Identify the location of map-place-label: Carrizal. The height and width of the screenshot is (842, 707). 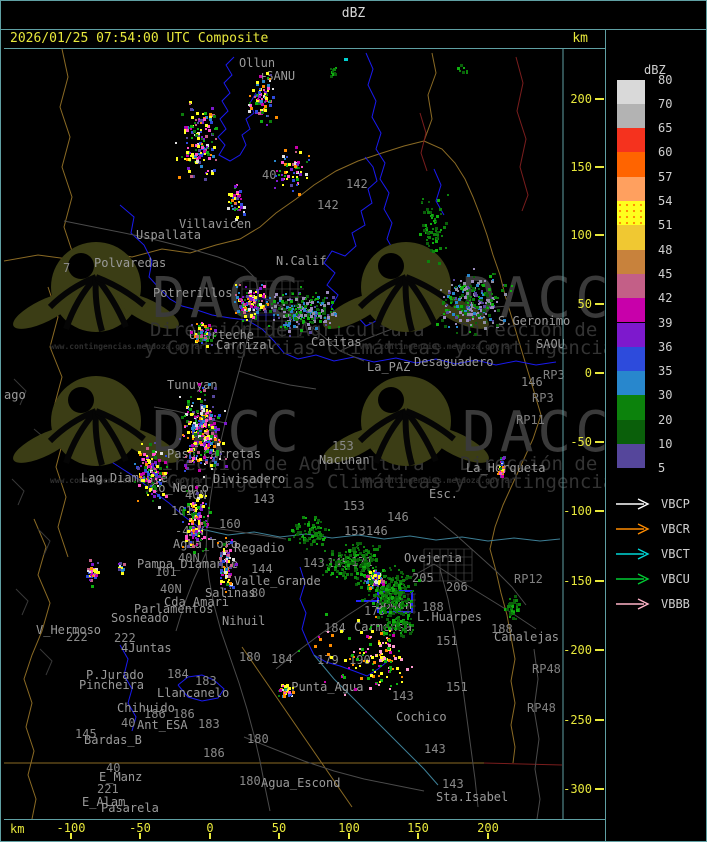
(245, 345).